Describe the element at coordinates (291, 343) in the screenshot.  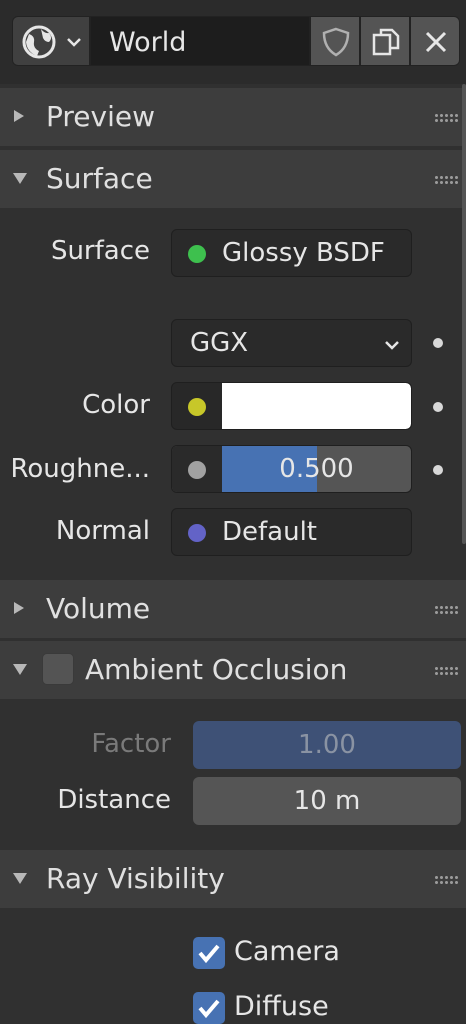
I see `distribution-dropdown: GGX` at that location.